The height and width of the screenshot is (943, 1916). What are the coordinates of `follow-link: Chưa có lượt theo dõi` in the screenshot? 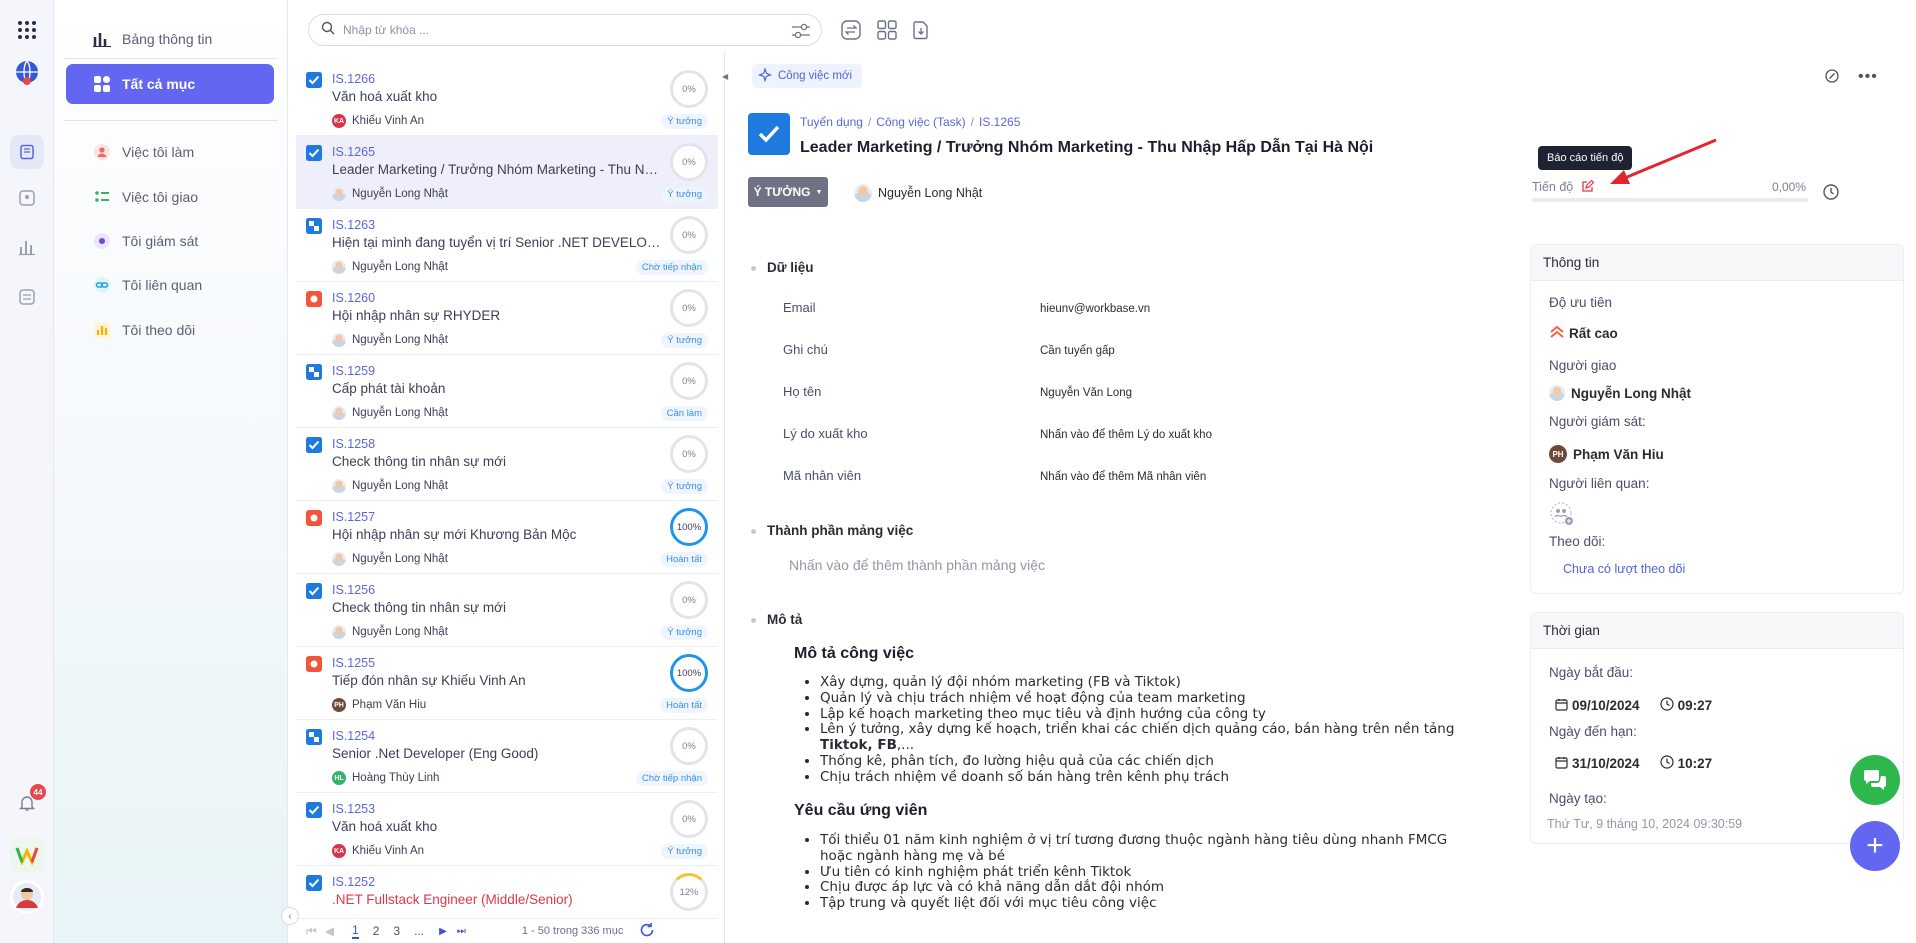 It's located at (1624, 569).